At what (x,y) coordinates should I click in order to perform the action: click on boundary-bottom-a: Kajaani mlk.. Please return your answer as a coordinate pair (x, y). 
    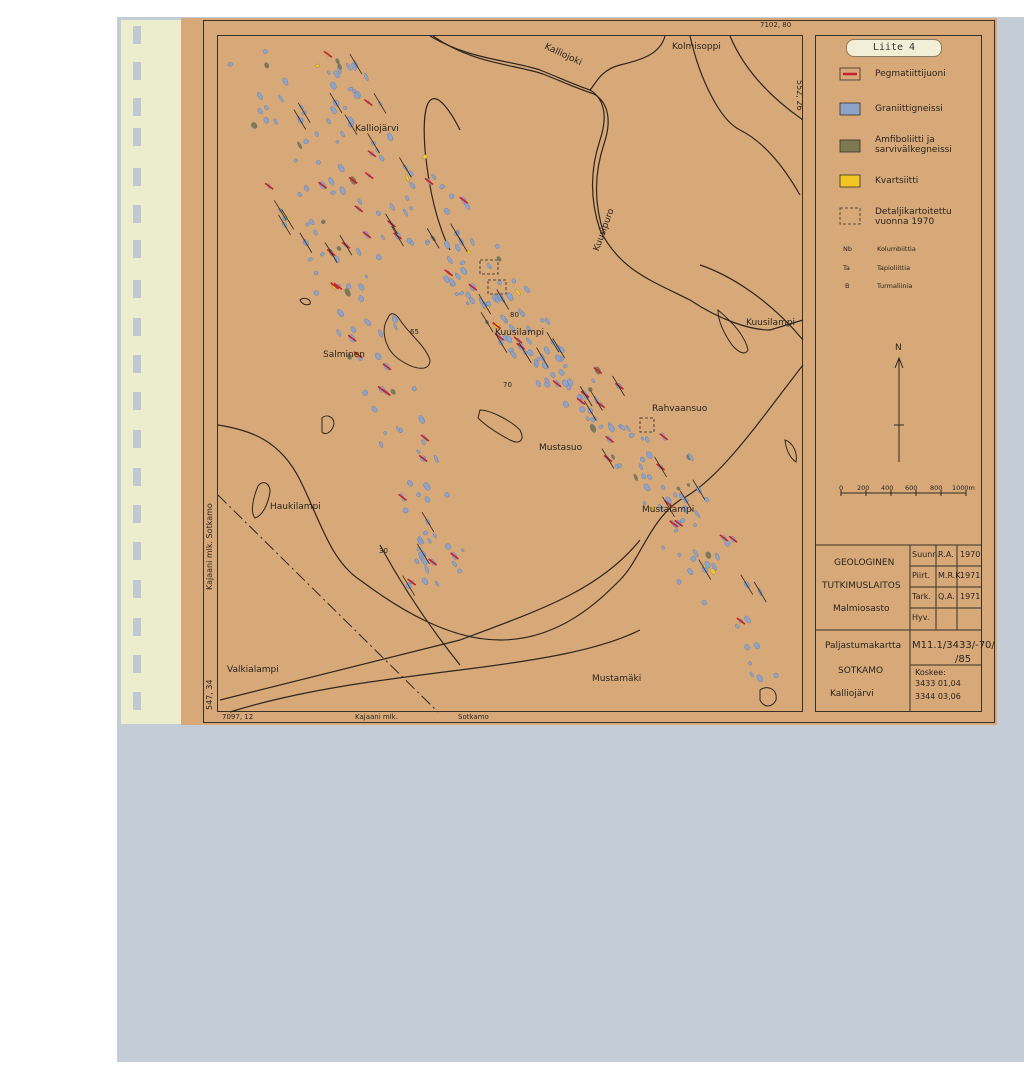
    Looking at the image, I should click on (376, 717).